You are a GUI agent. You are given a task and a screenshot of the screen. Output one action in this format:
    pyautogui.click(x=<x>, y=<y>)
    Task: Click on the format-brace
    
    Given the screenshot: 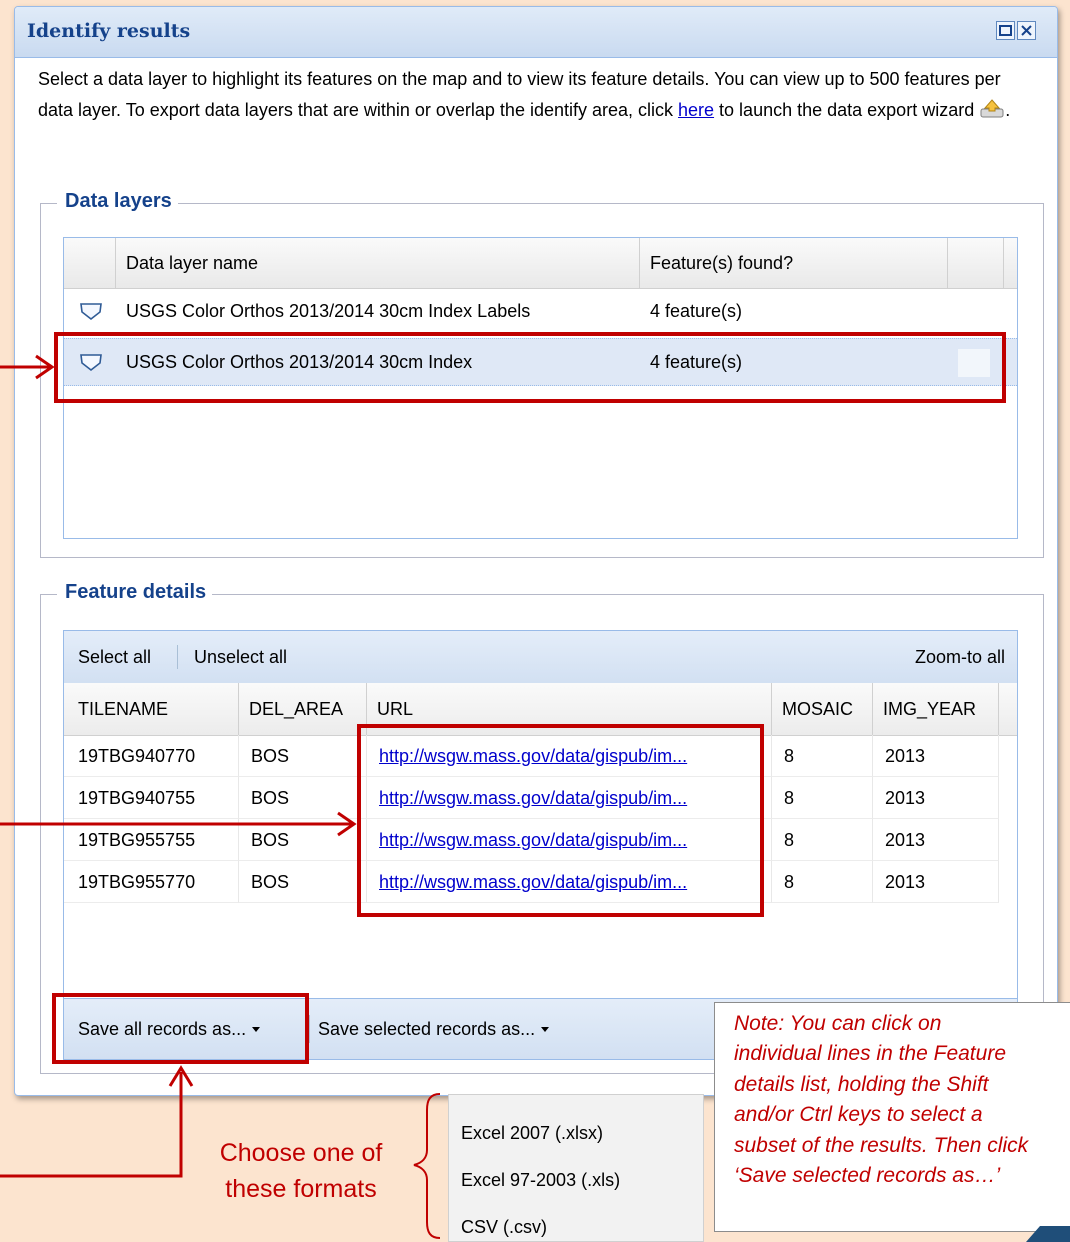 What is the action you would take?
    pyautogui.click(x=427, y=1166)
    